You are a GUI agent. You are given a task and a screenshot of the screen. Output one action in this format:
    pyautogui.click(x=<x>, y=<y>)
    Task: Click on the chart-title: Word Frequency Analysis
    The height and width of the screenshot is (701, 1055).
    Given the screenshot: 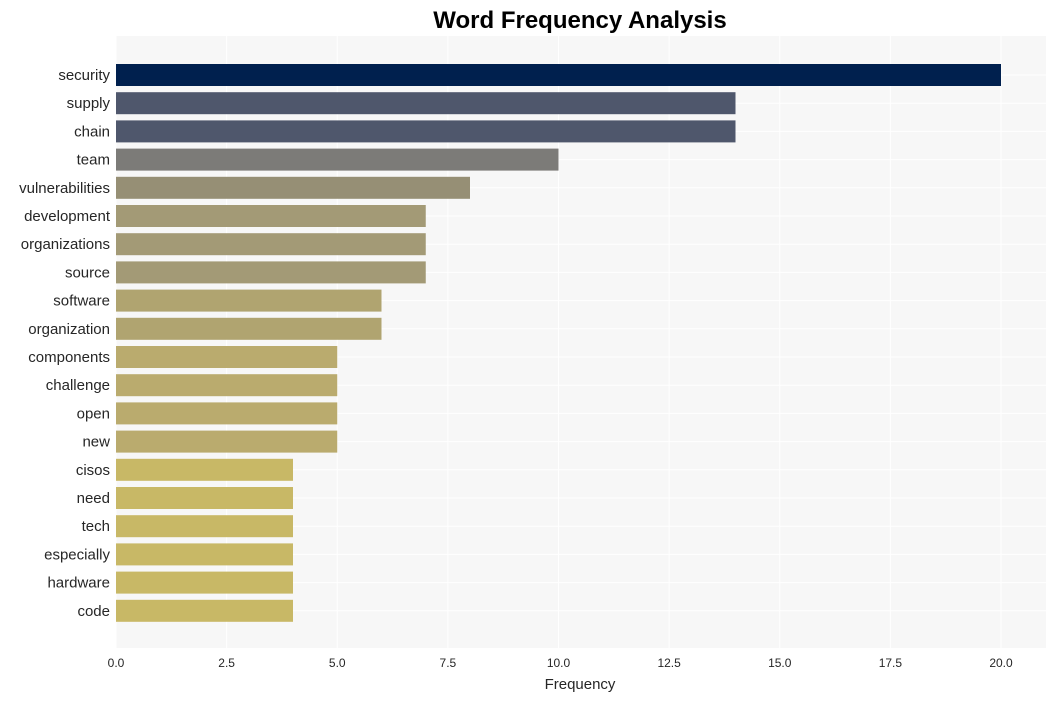 What is the action you would take?
    pyautogui.click(x=579, y=20)
    